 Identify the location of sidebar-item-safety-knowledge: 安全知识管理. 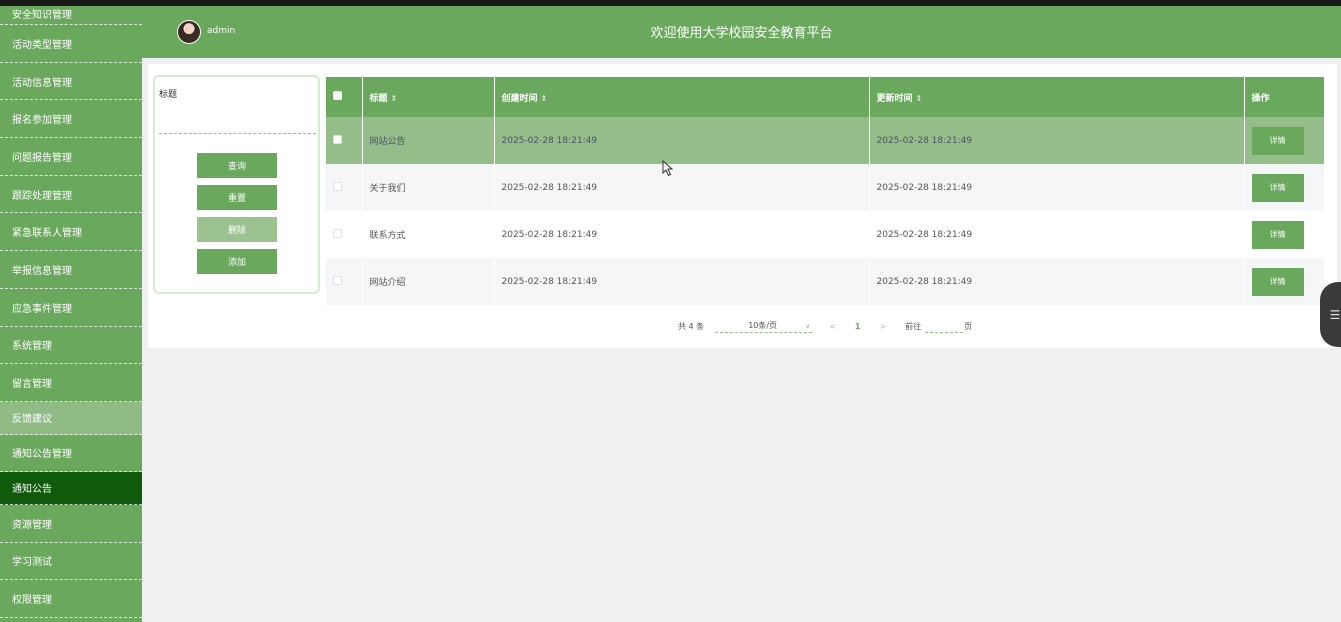
(71, 15).